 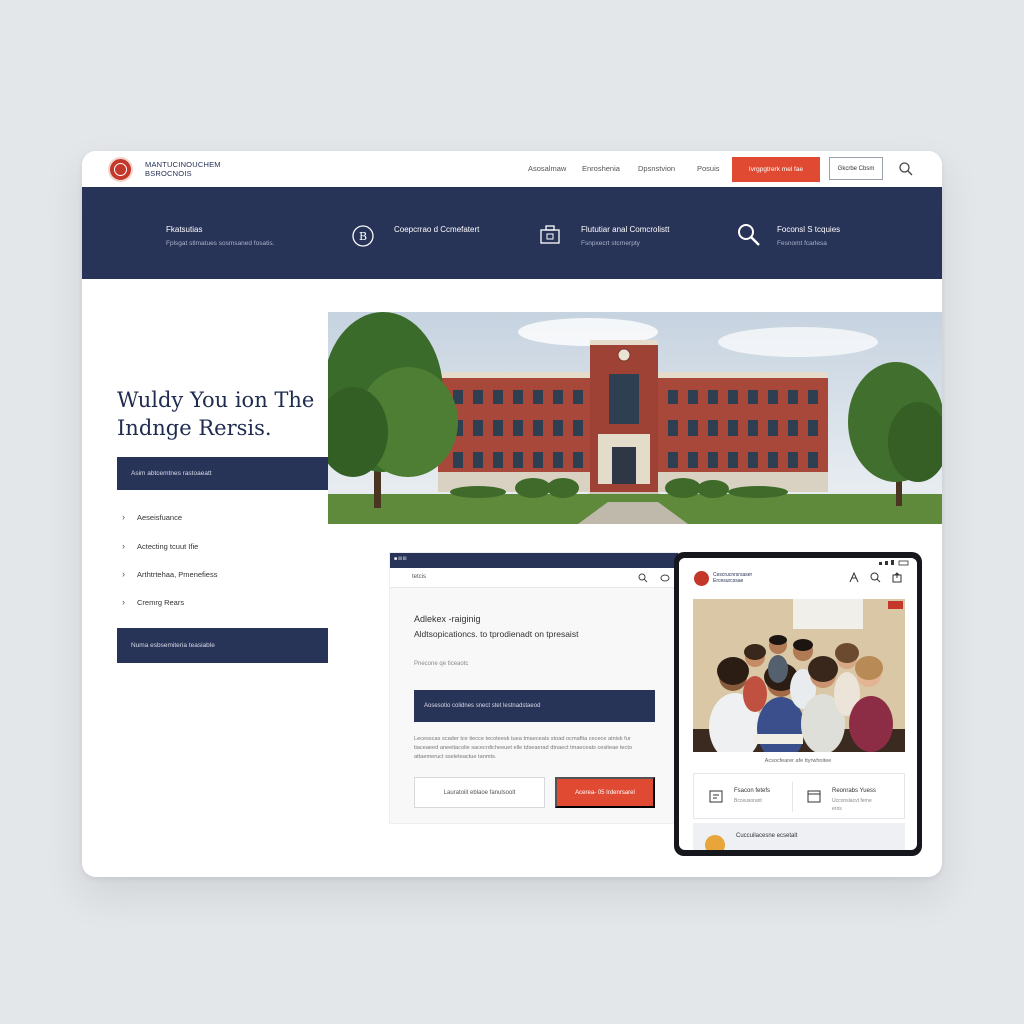 What do you see at coordinates (183, 164) in the screenshot?
I see `brand-line-1: MANTUCINOUCHEM` at bounding box center [183, 164].